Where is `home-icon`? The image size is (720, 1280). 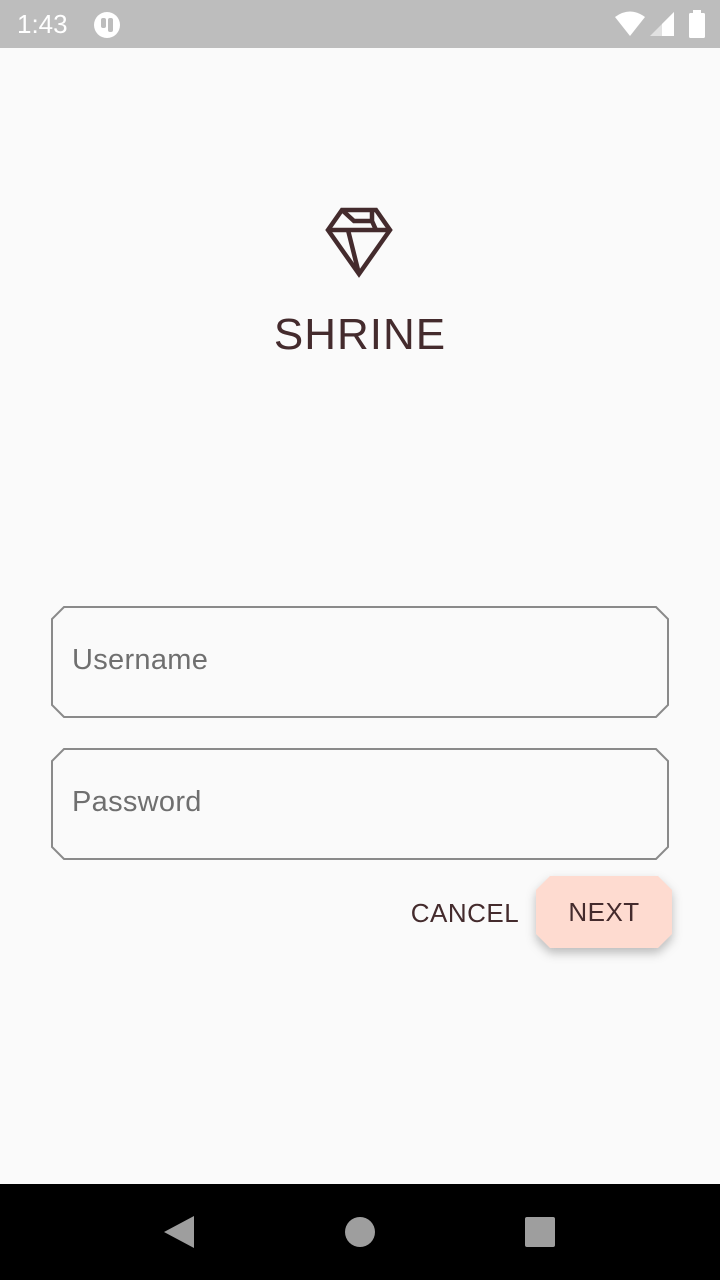 home-icon is located at coordinates (360, 1232).